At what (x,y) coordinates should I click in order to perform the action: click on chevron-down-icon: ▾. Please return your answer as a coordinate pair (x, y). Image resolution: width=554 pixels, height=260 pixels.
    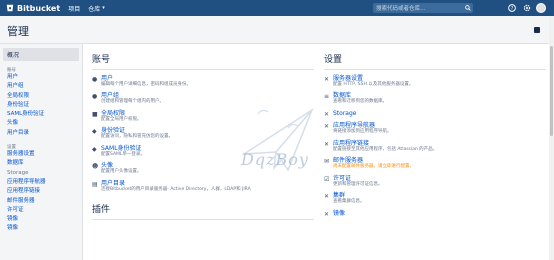
    Looking at the image, I should click on (103, 8).